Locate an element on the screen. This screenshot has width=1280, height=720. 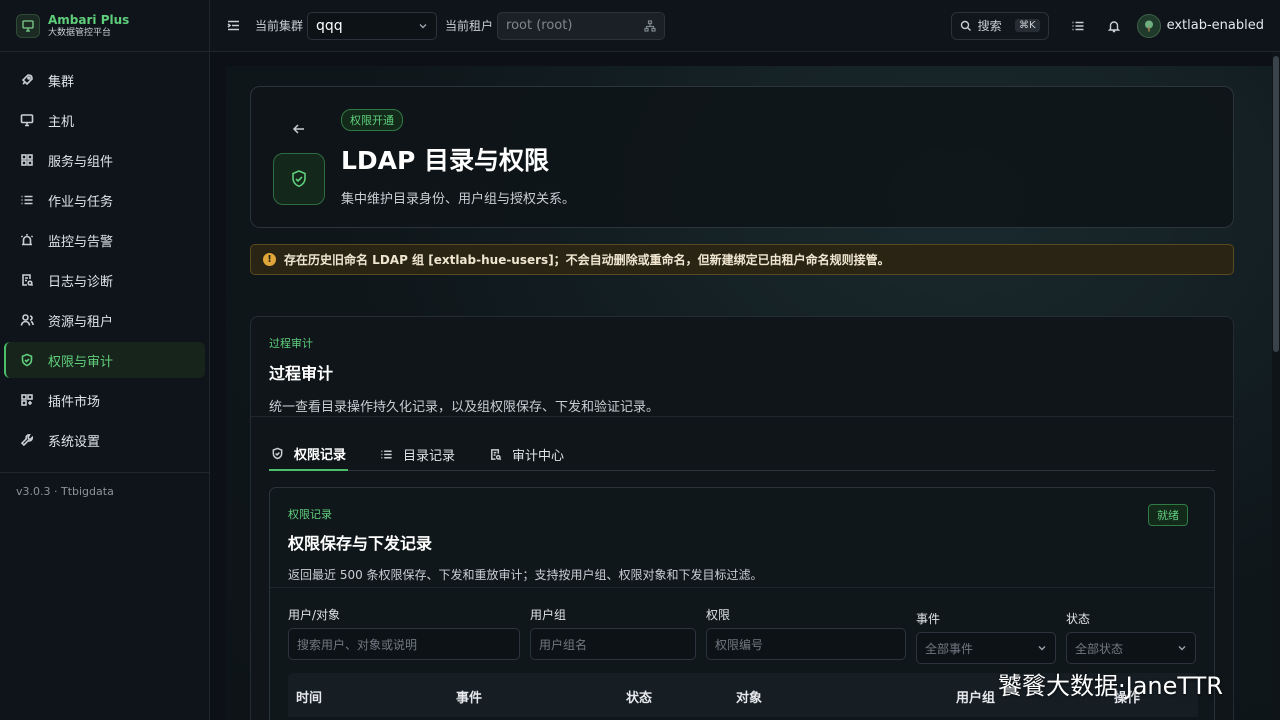
permission-badge: 权限开通 is located at coordinates (372, 120).